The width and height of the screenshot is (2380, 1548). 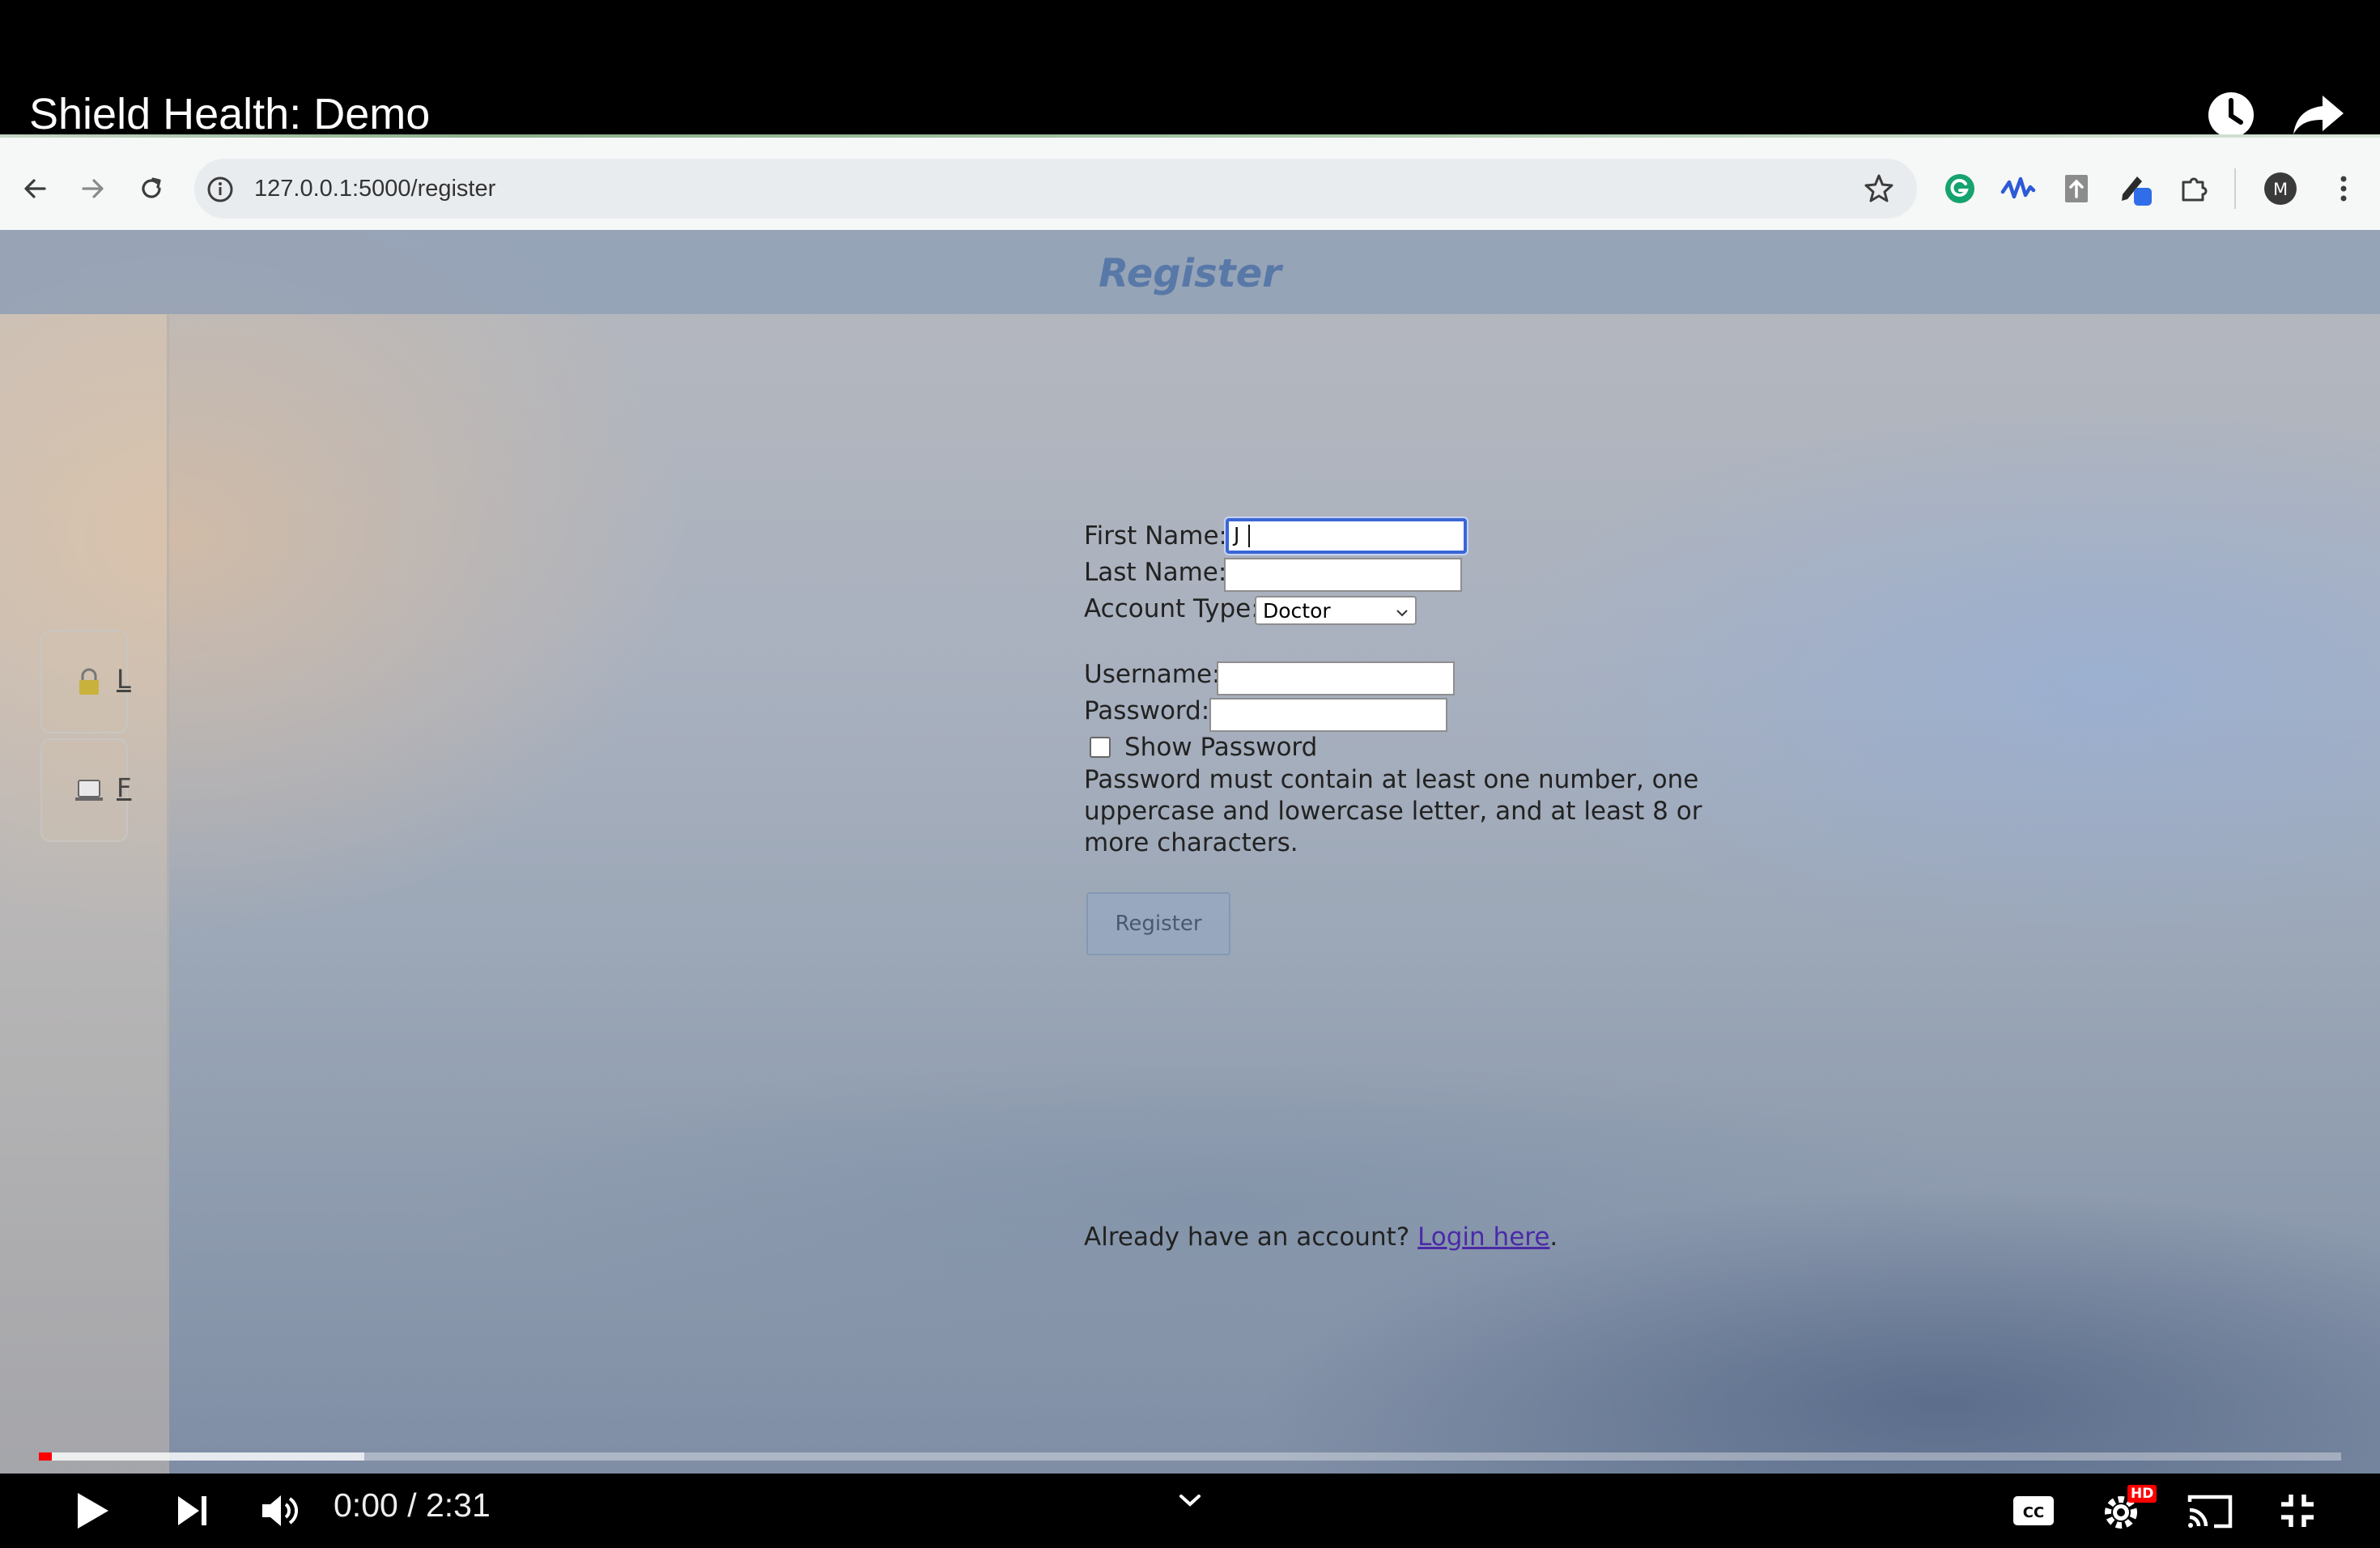 What do you see at coordinates (35, 189) in the screenshot?
I see `back-icon` at bounding box center [35, 189].